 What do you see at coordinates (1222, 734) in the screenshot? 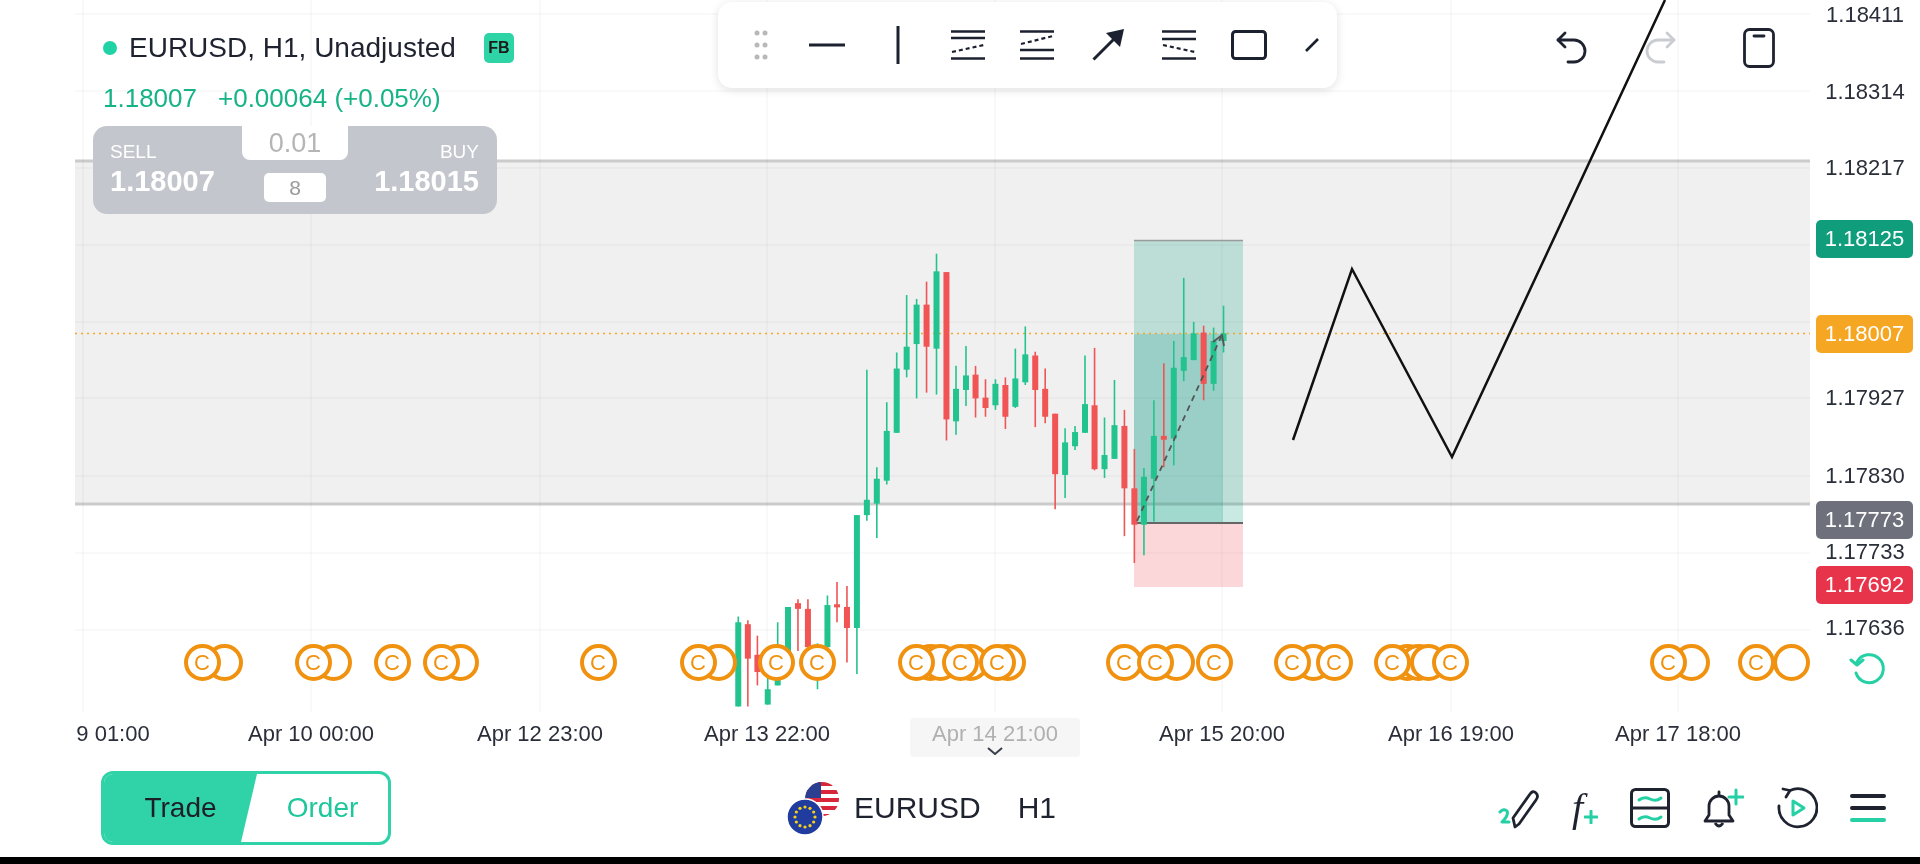
I see `time-axis-label: Apr 15 20:00` at bounding box center [1222, 734].